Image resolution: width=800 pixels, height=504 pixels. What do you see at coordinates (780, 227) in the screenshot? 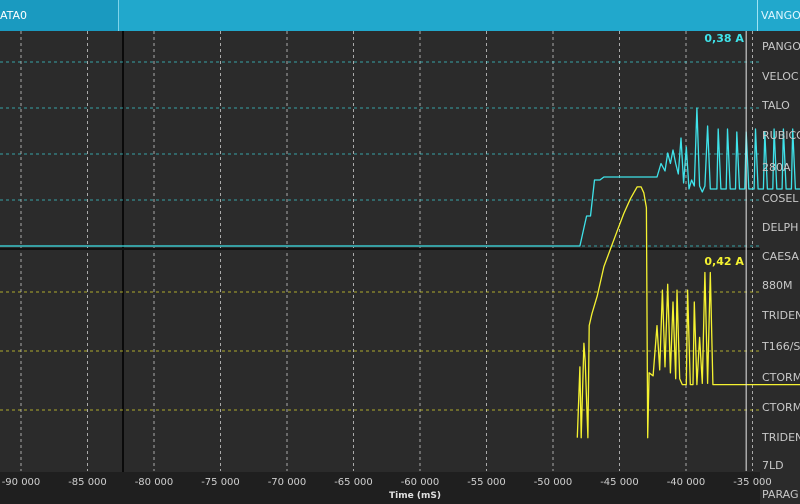
I see `sidebar-item: DELPH` at bounding box center [780, 227].